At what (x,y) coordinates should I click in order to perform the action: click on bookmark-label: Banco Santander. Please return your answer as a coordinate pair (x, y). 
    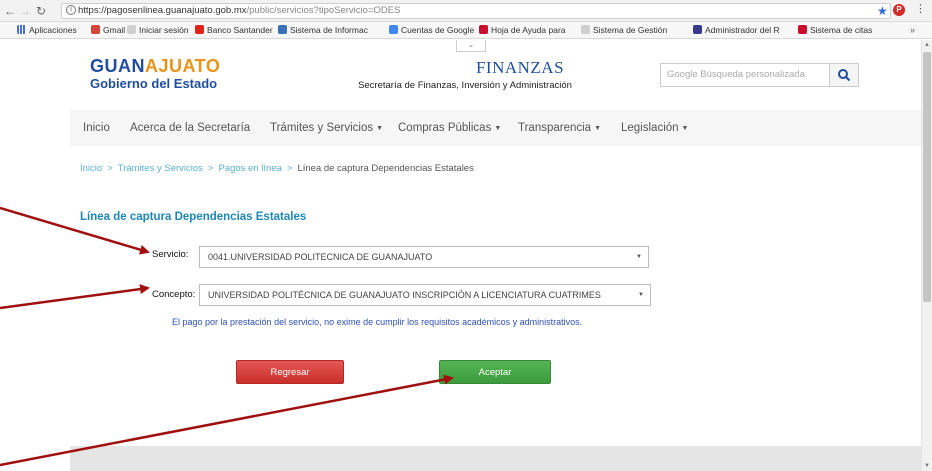
    Looking at the image, I should click on (240, 30).